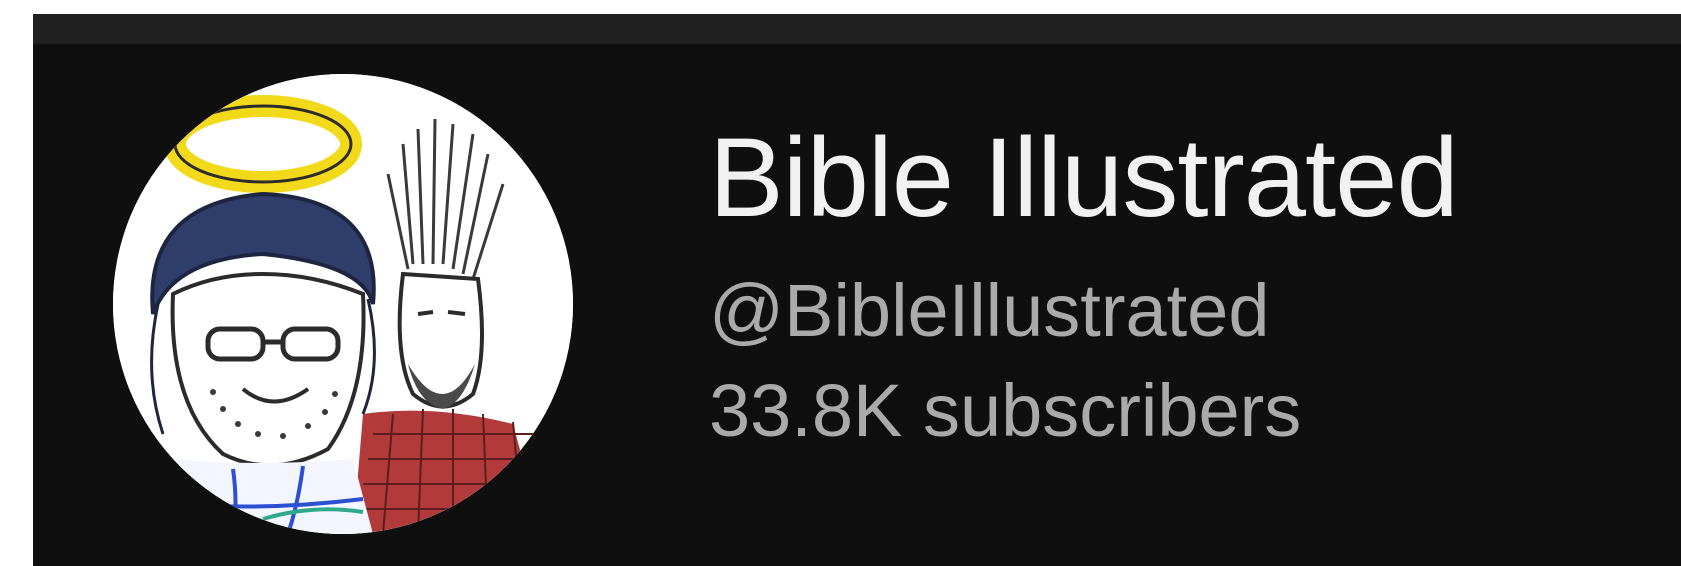 The image size is (1681, 566). Describe the element at coordinates (857, 29) in the screenshot. I see `top-bar` at that location.